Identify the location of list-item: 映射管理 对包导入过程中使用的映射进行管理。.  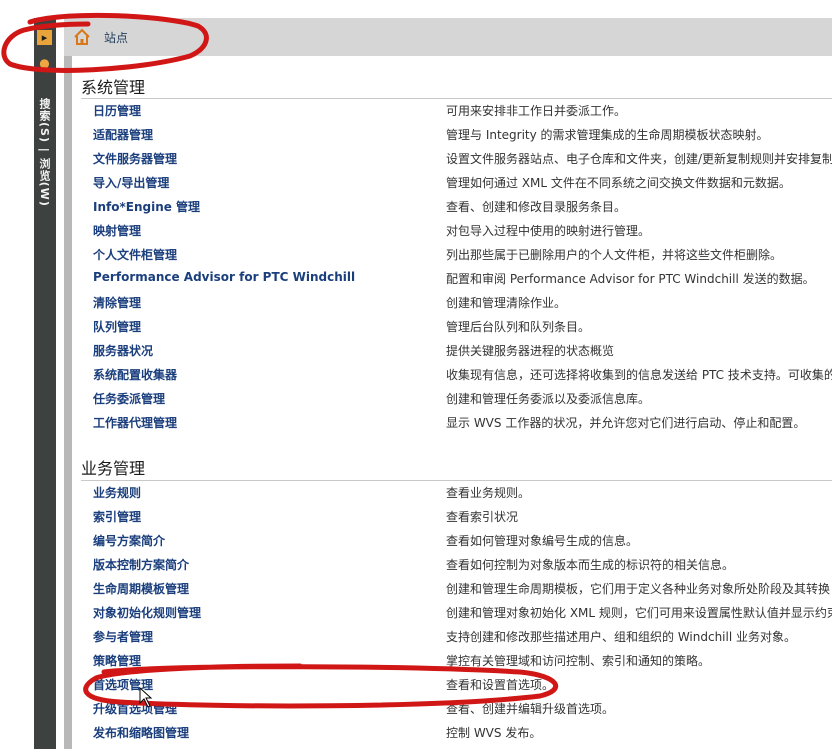
(452, 231).